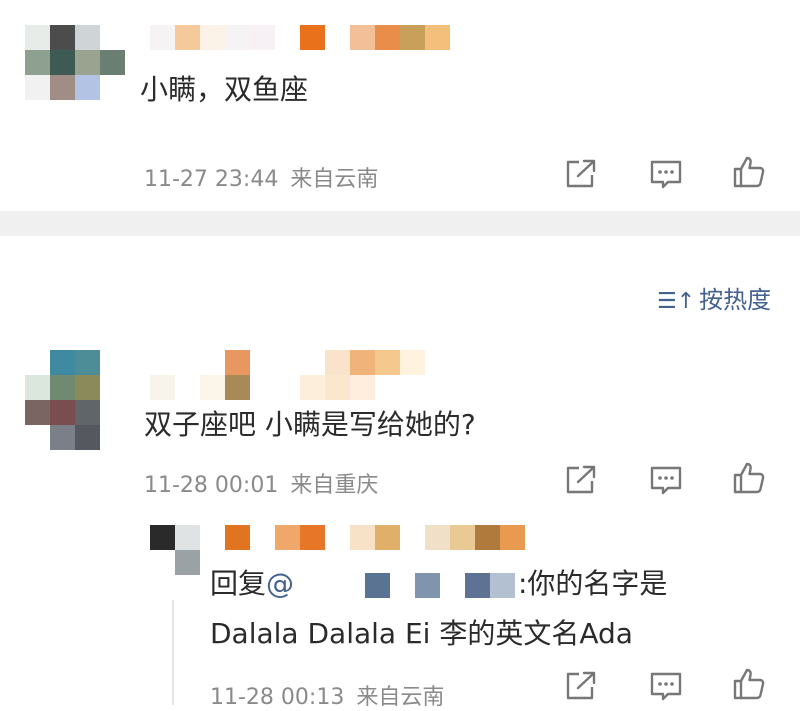 This screenshot has height=711, width=800. Describe the element at coordinates (277, 697) in the screenshot. I see `timestamp: 11-28 00:13` at that location.